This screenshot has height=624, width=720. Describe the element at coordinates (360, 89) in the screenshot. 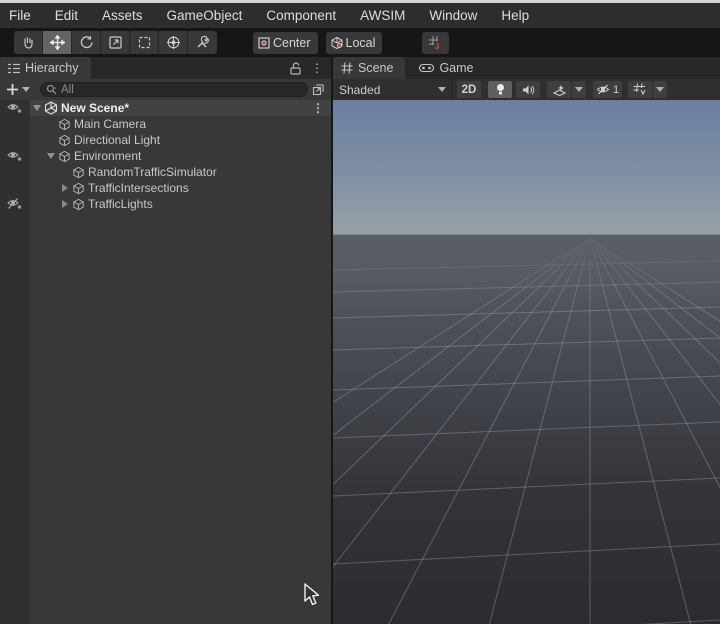

I see `draw-mode-label: Shaded` at that location.